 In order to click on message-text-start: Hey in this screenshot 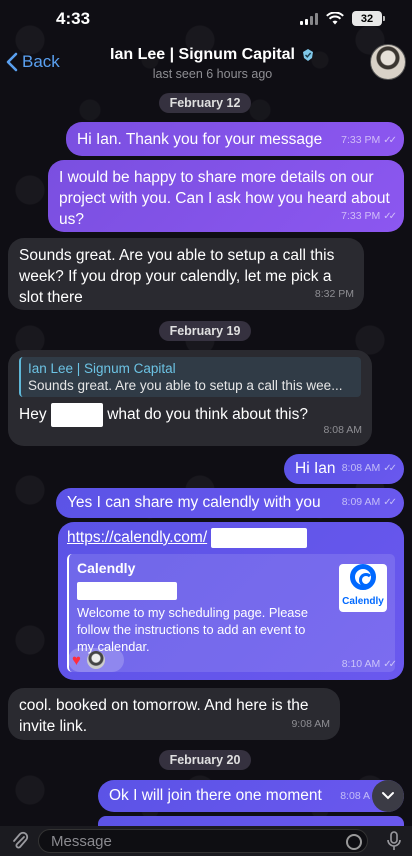, I will do `click(33, 415)`.